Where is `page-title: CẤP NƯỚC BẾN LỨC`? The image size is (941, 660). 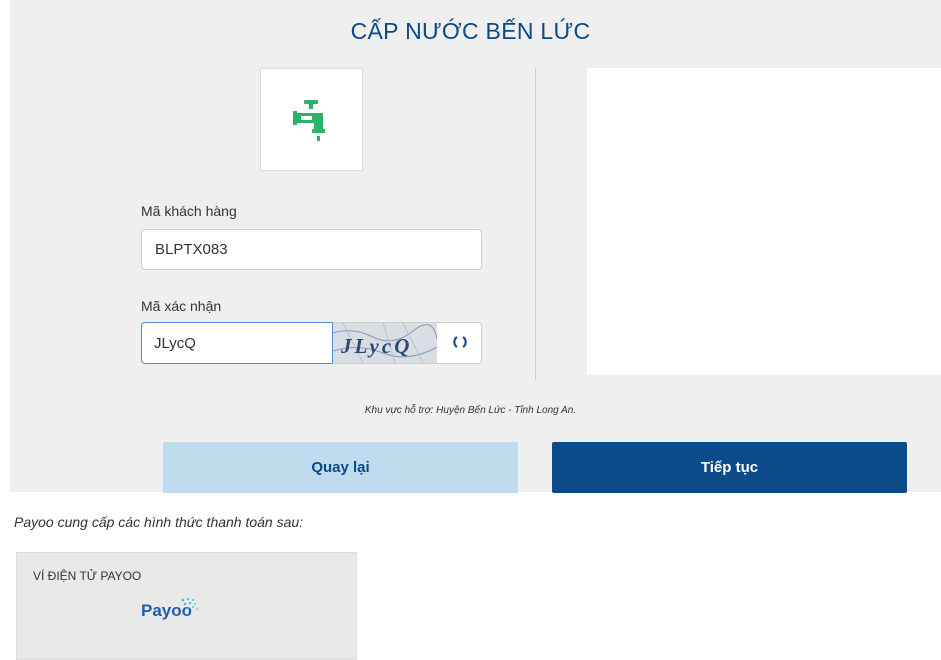
page-title: CẤP NƯỚC BẾN LỨC is located at coordinates (470, 31).